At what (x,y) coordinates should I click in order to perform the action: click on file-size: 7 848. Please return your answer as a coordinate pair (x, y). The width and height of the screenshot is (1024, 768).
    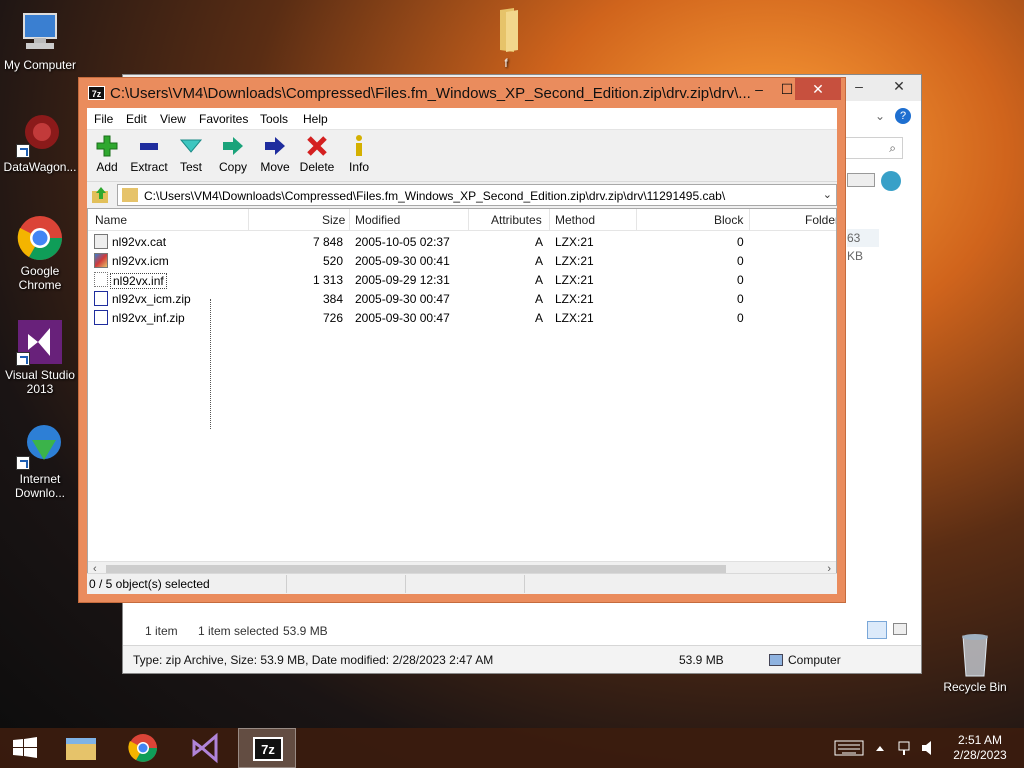
    Looking at the image, I should click on (327, 242).